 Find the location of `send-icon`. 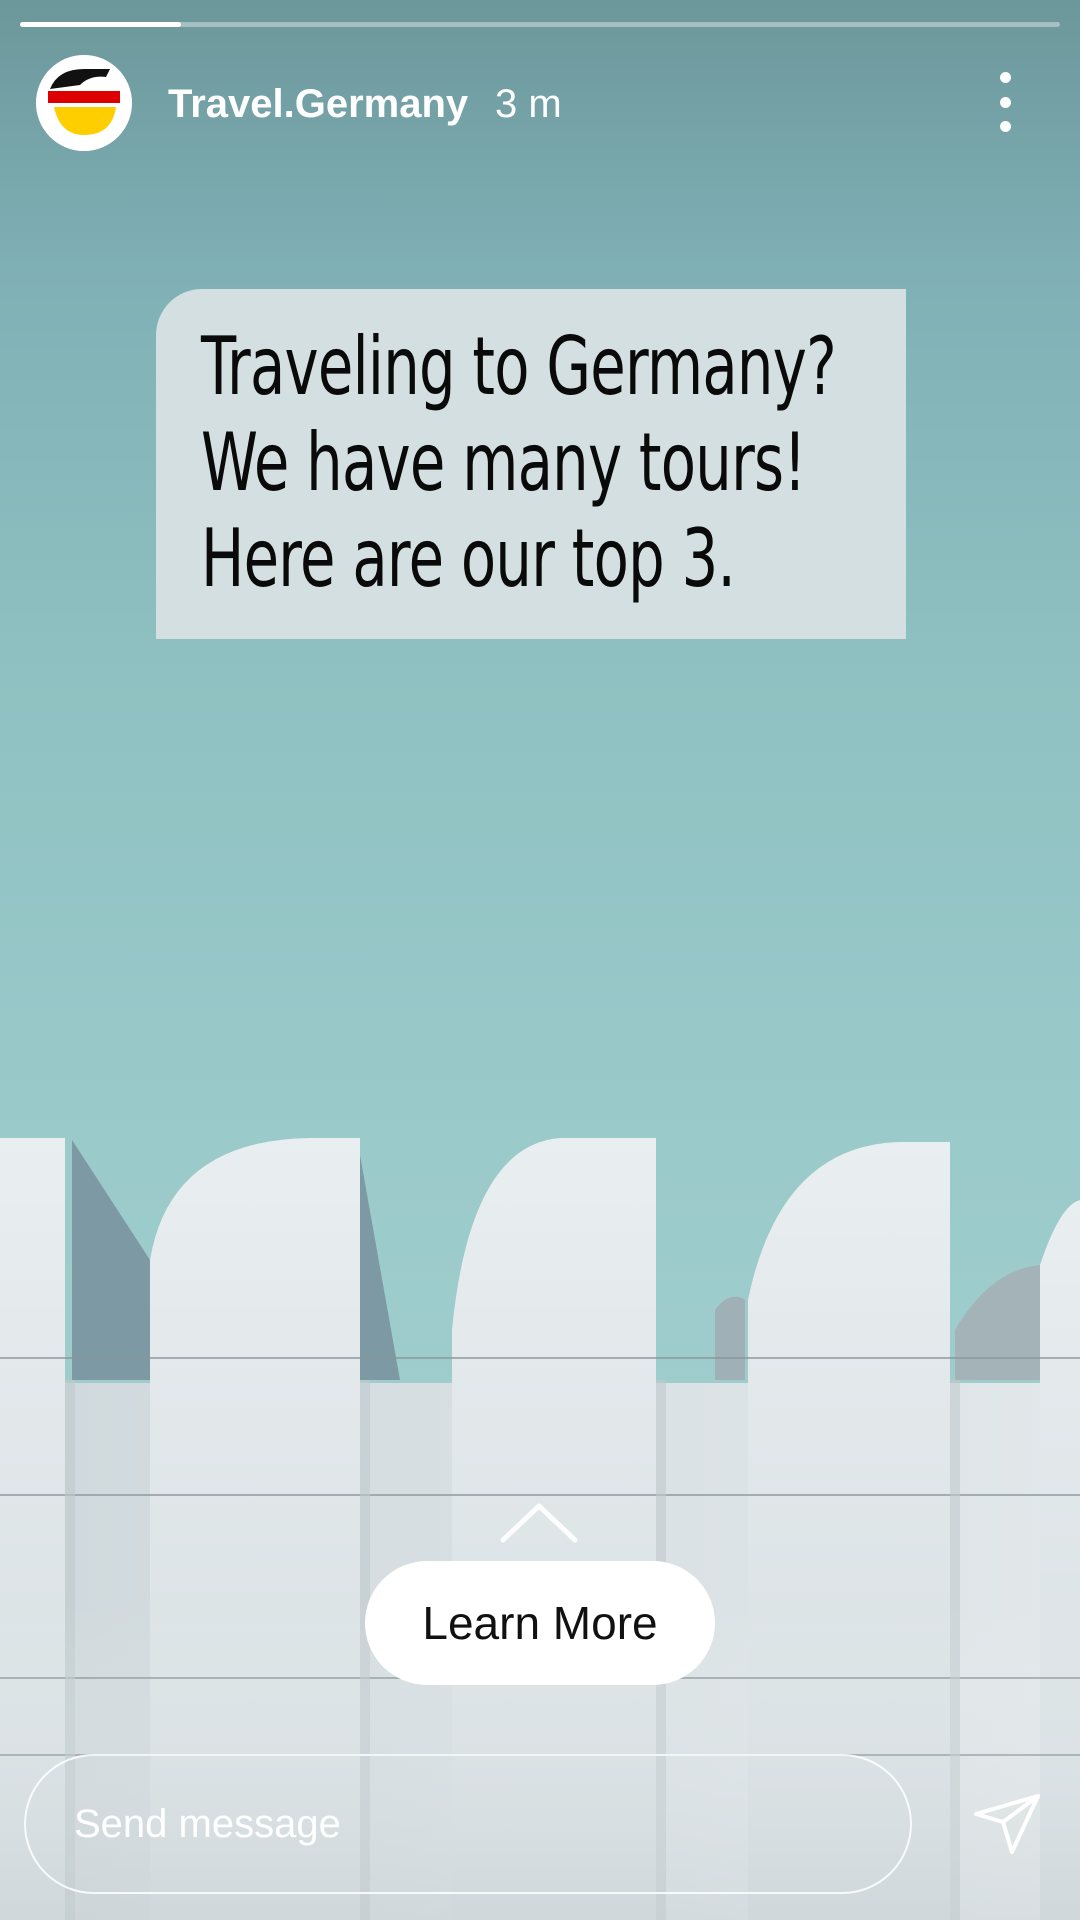

send-icon is located at coordinates (1007, 1824).